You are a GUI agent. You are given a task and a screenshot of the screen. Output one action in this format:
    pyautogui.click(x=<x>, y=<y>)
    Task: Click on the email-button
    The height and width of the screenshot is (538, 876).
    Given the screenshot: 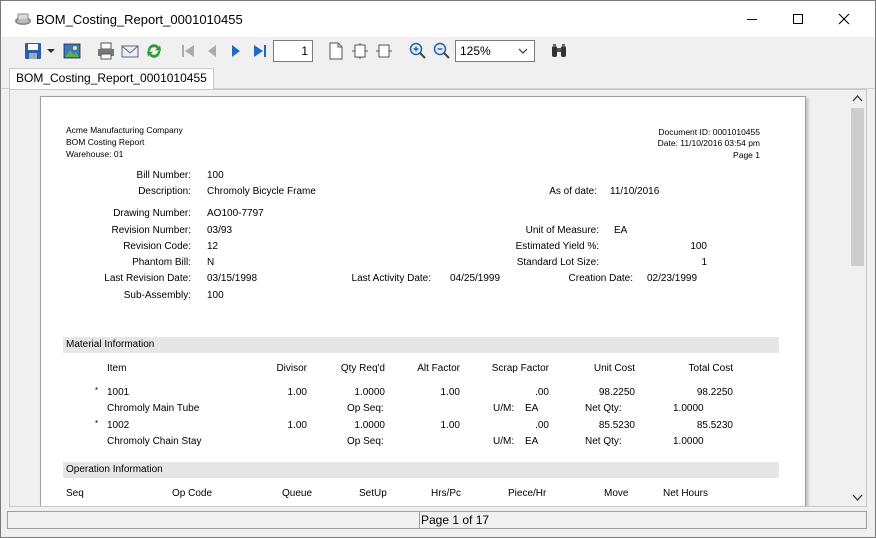 What is the action you would take?
    pyautogui.click(x=130, y=51)
    